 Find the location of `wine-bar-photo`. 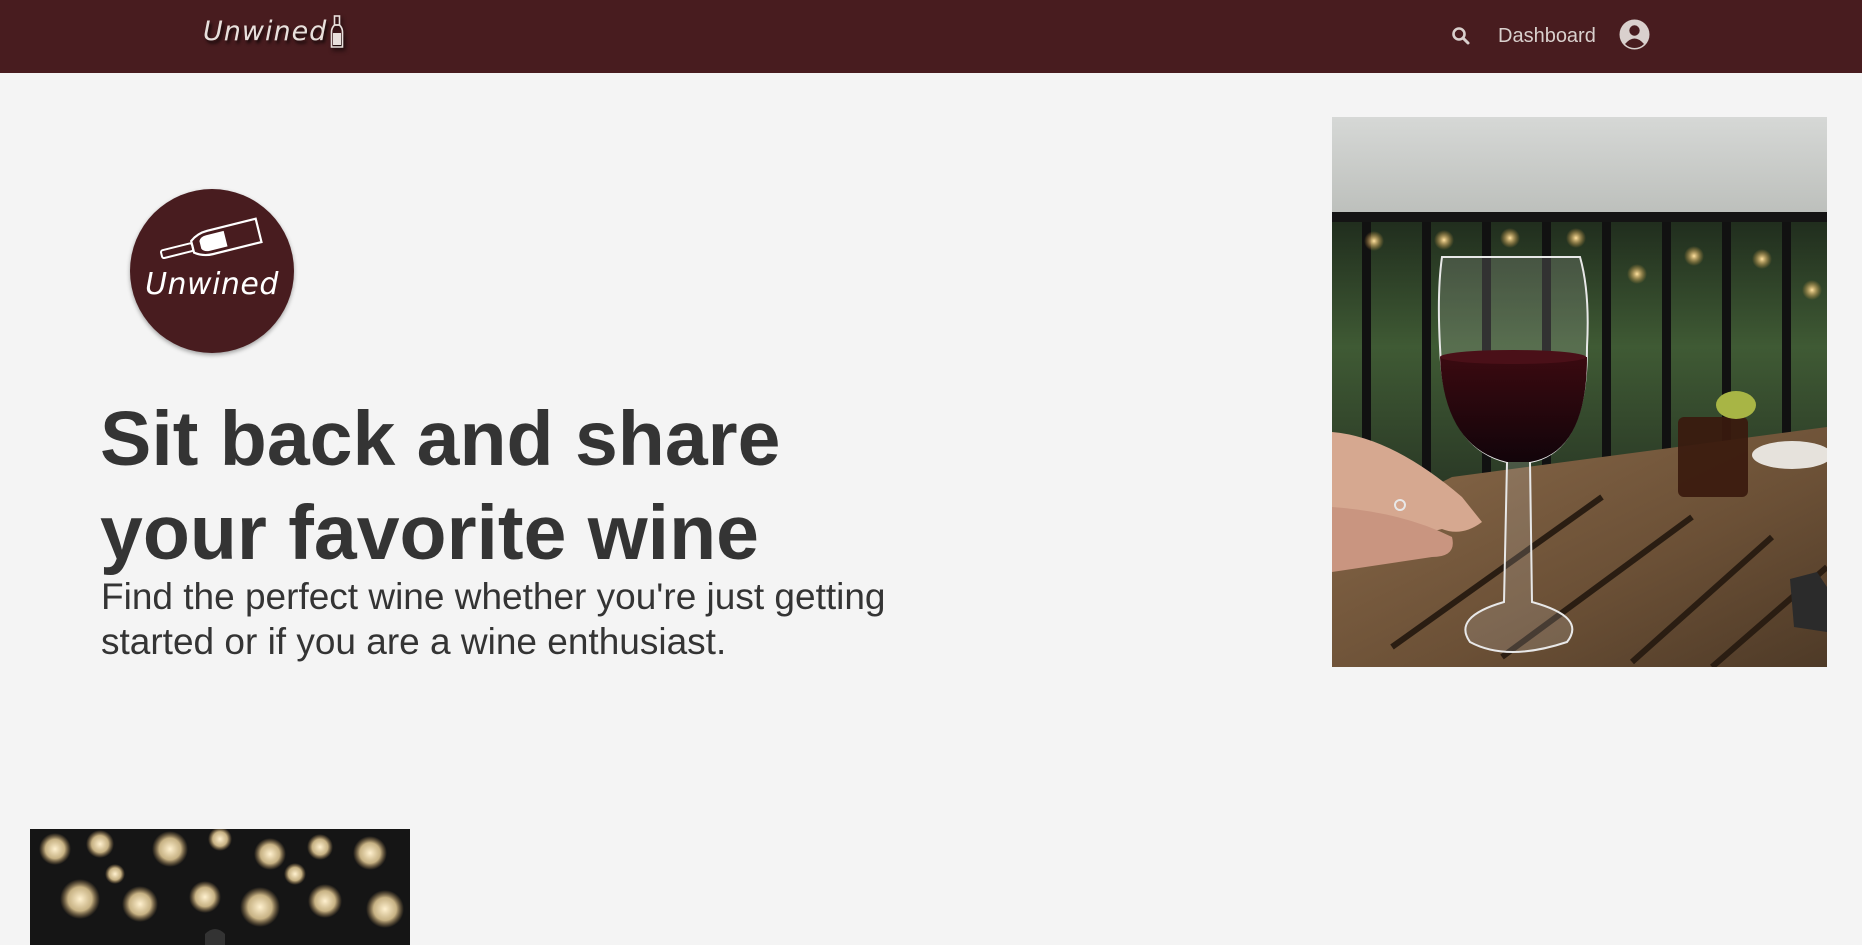

wine-bar-photo is located at coordinates (220, 887).